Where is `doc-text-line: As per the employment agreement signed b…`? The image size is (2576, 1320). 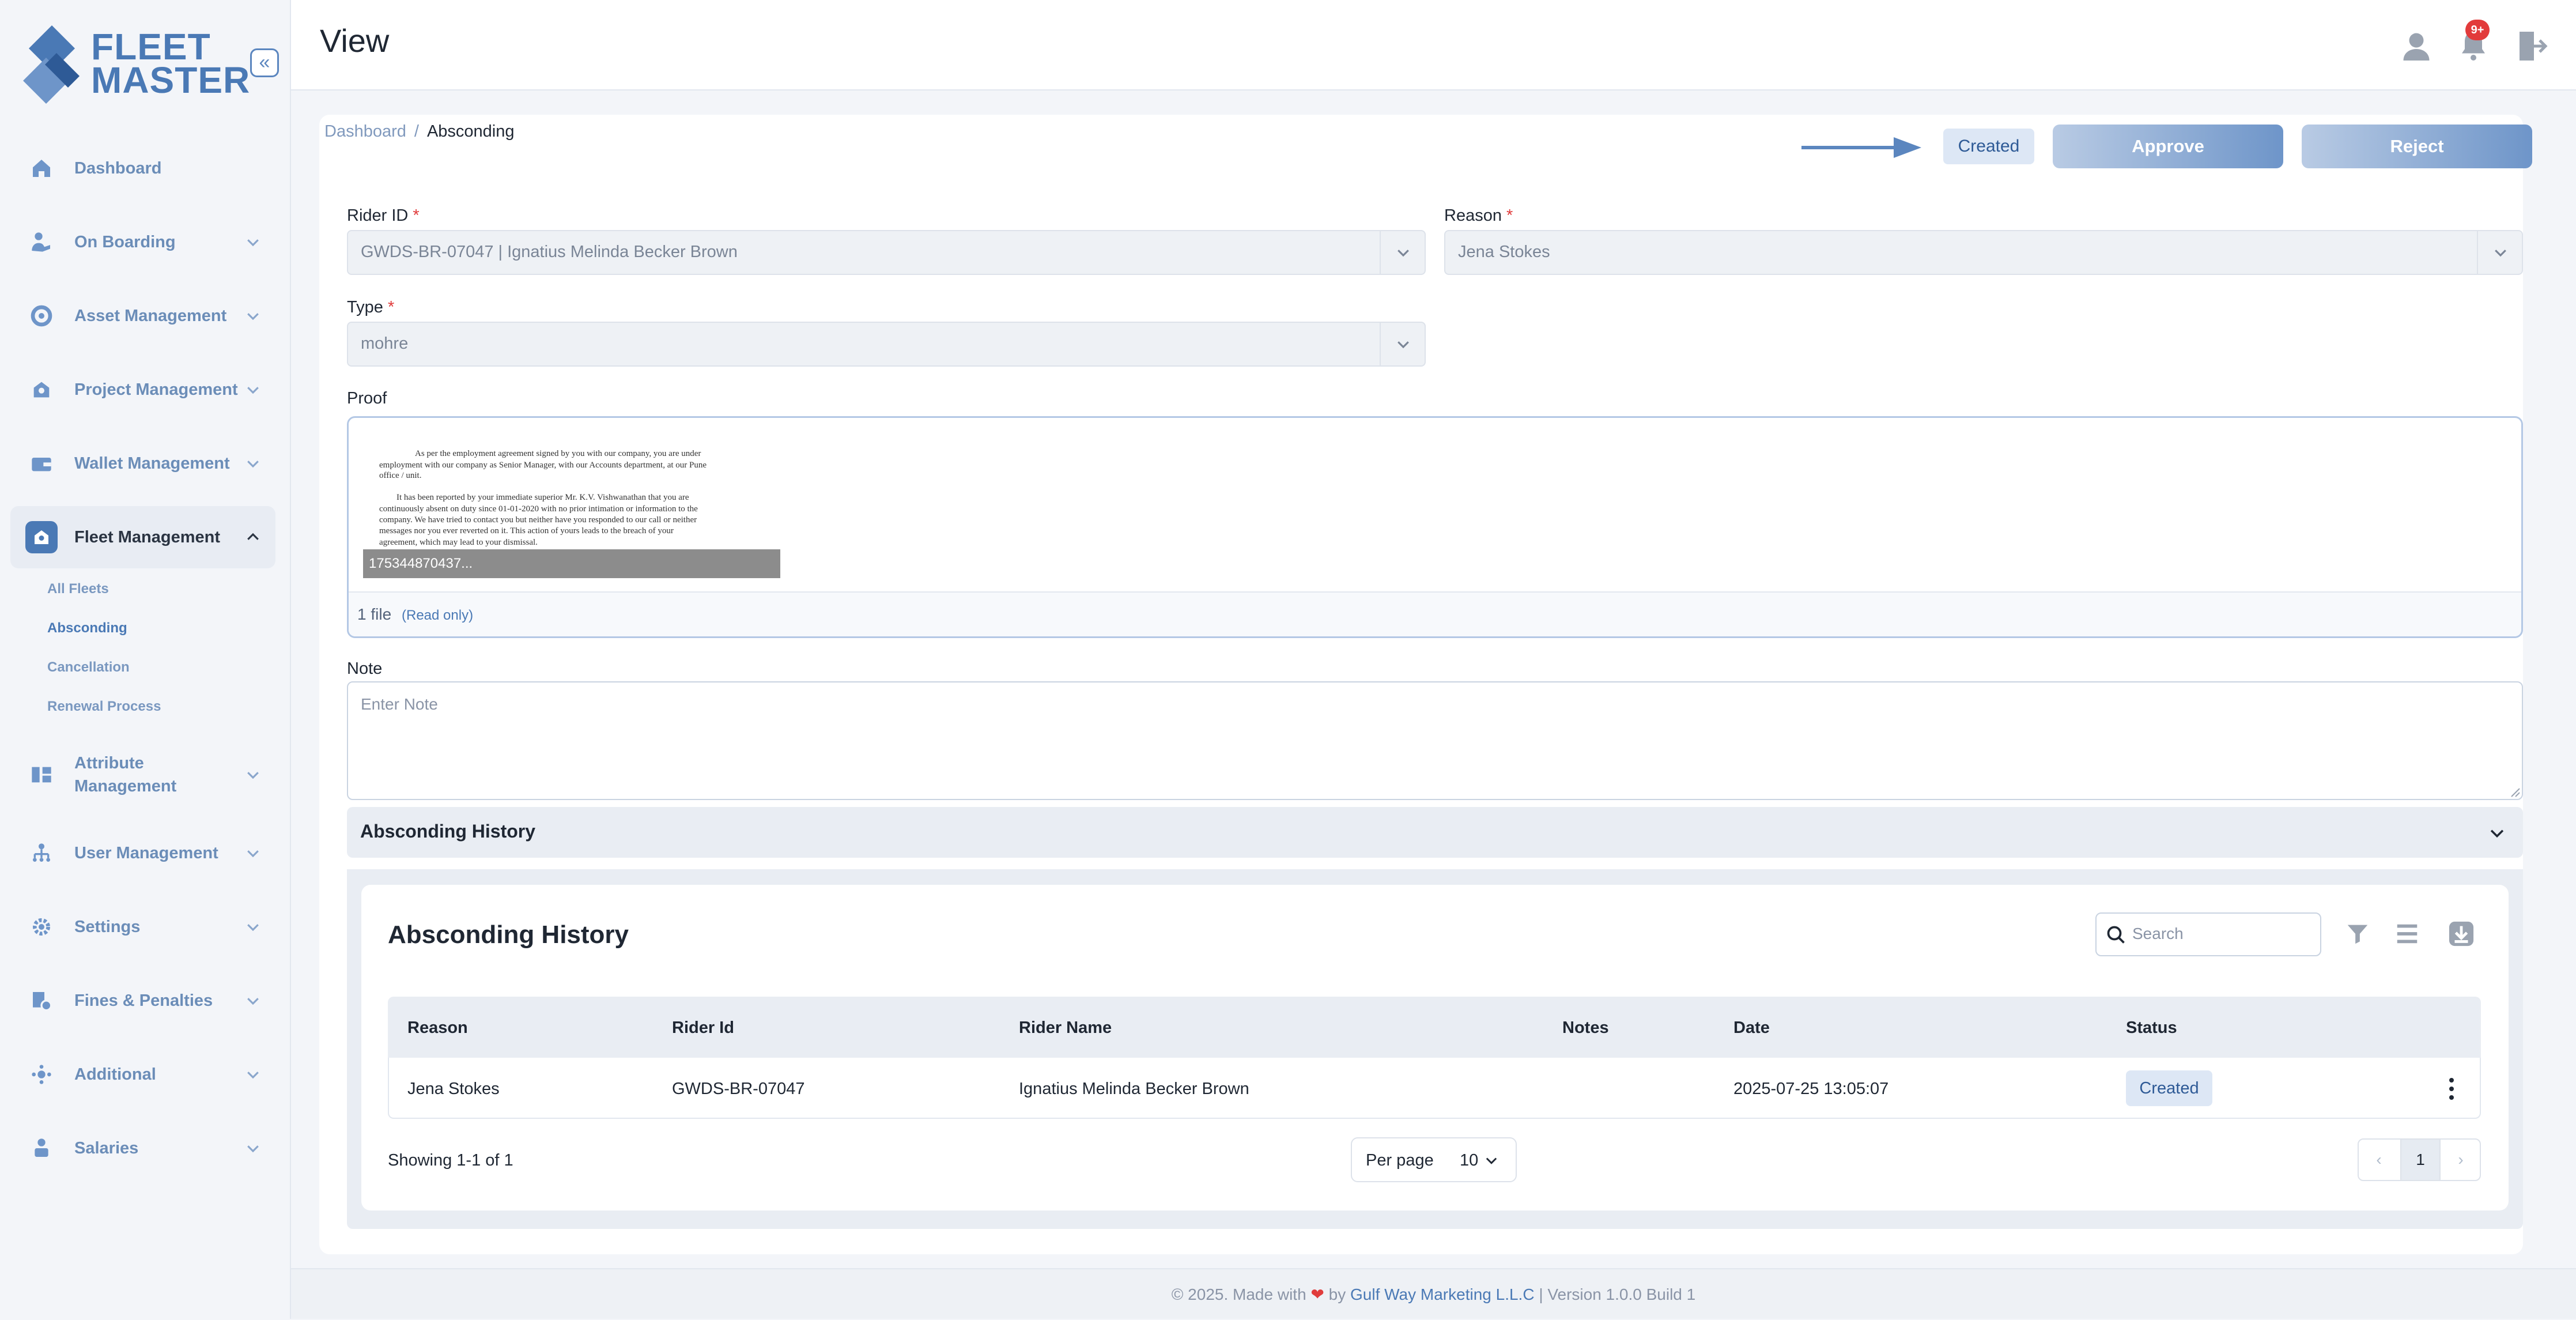 doc-text-line: As per the employment agreement signed b… is located at coordinates (558, 453).